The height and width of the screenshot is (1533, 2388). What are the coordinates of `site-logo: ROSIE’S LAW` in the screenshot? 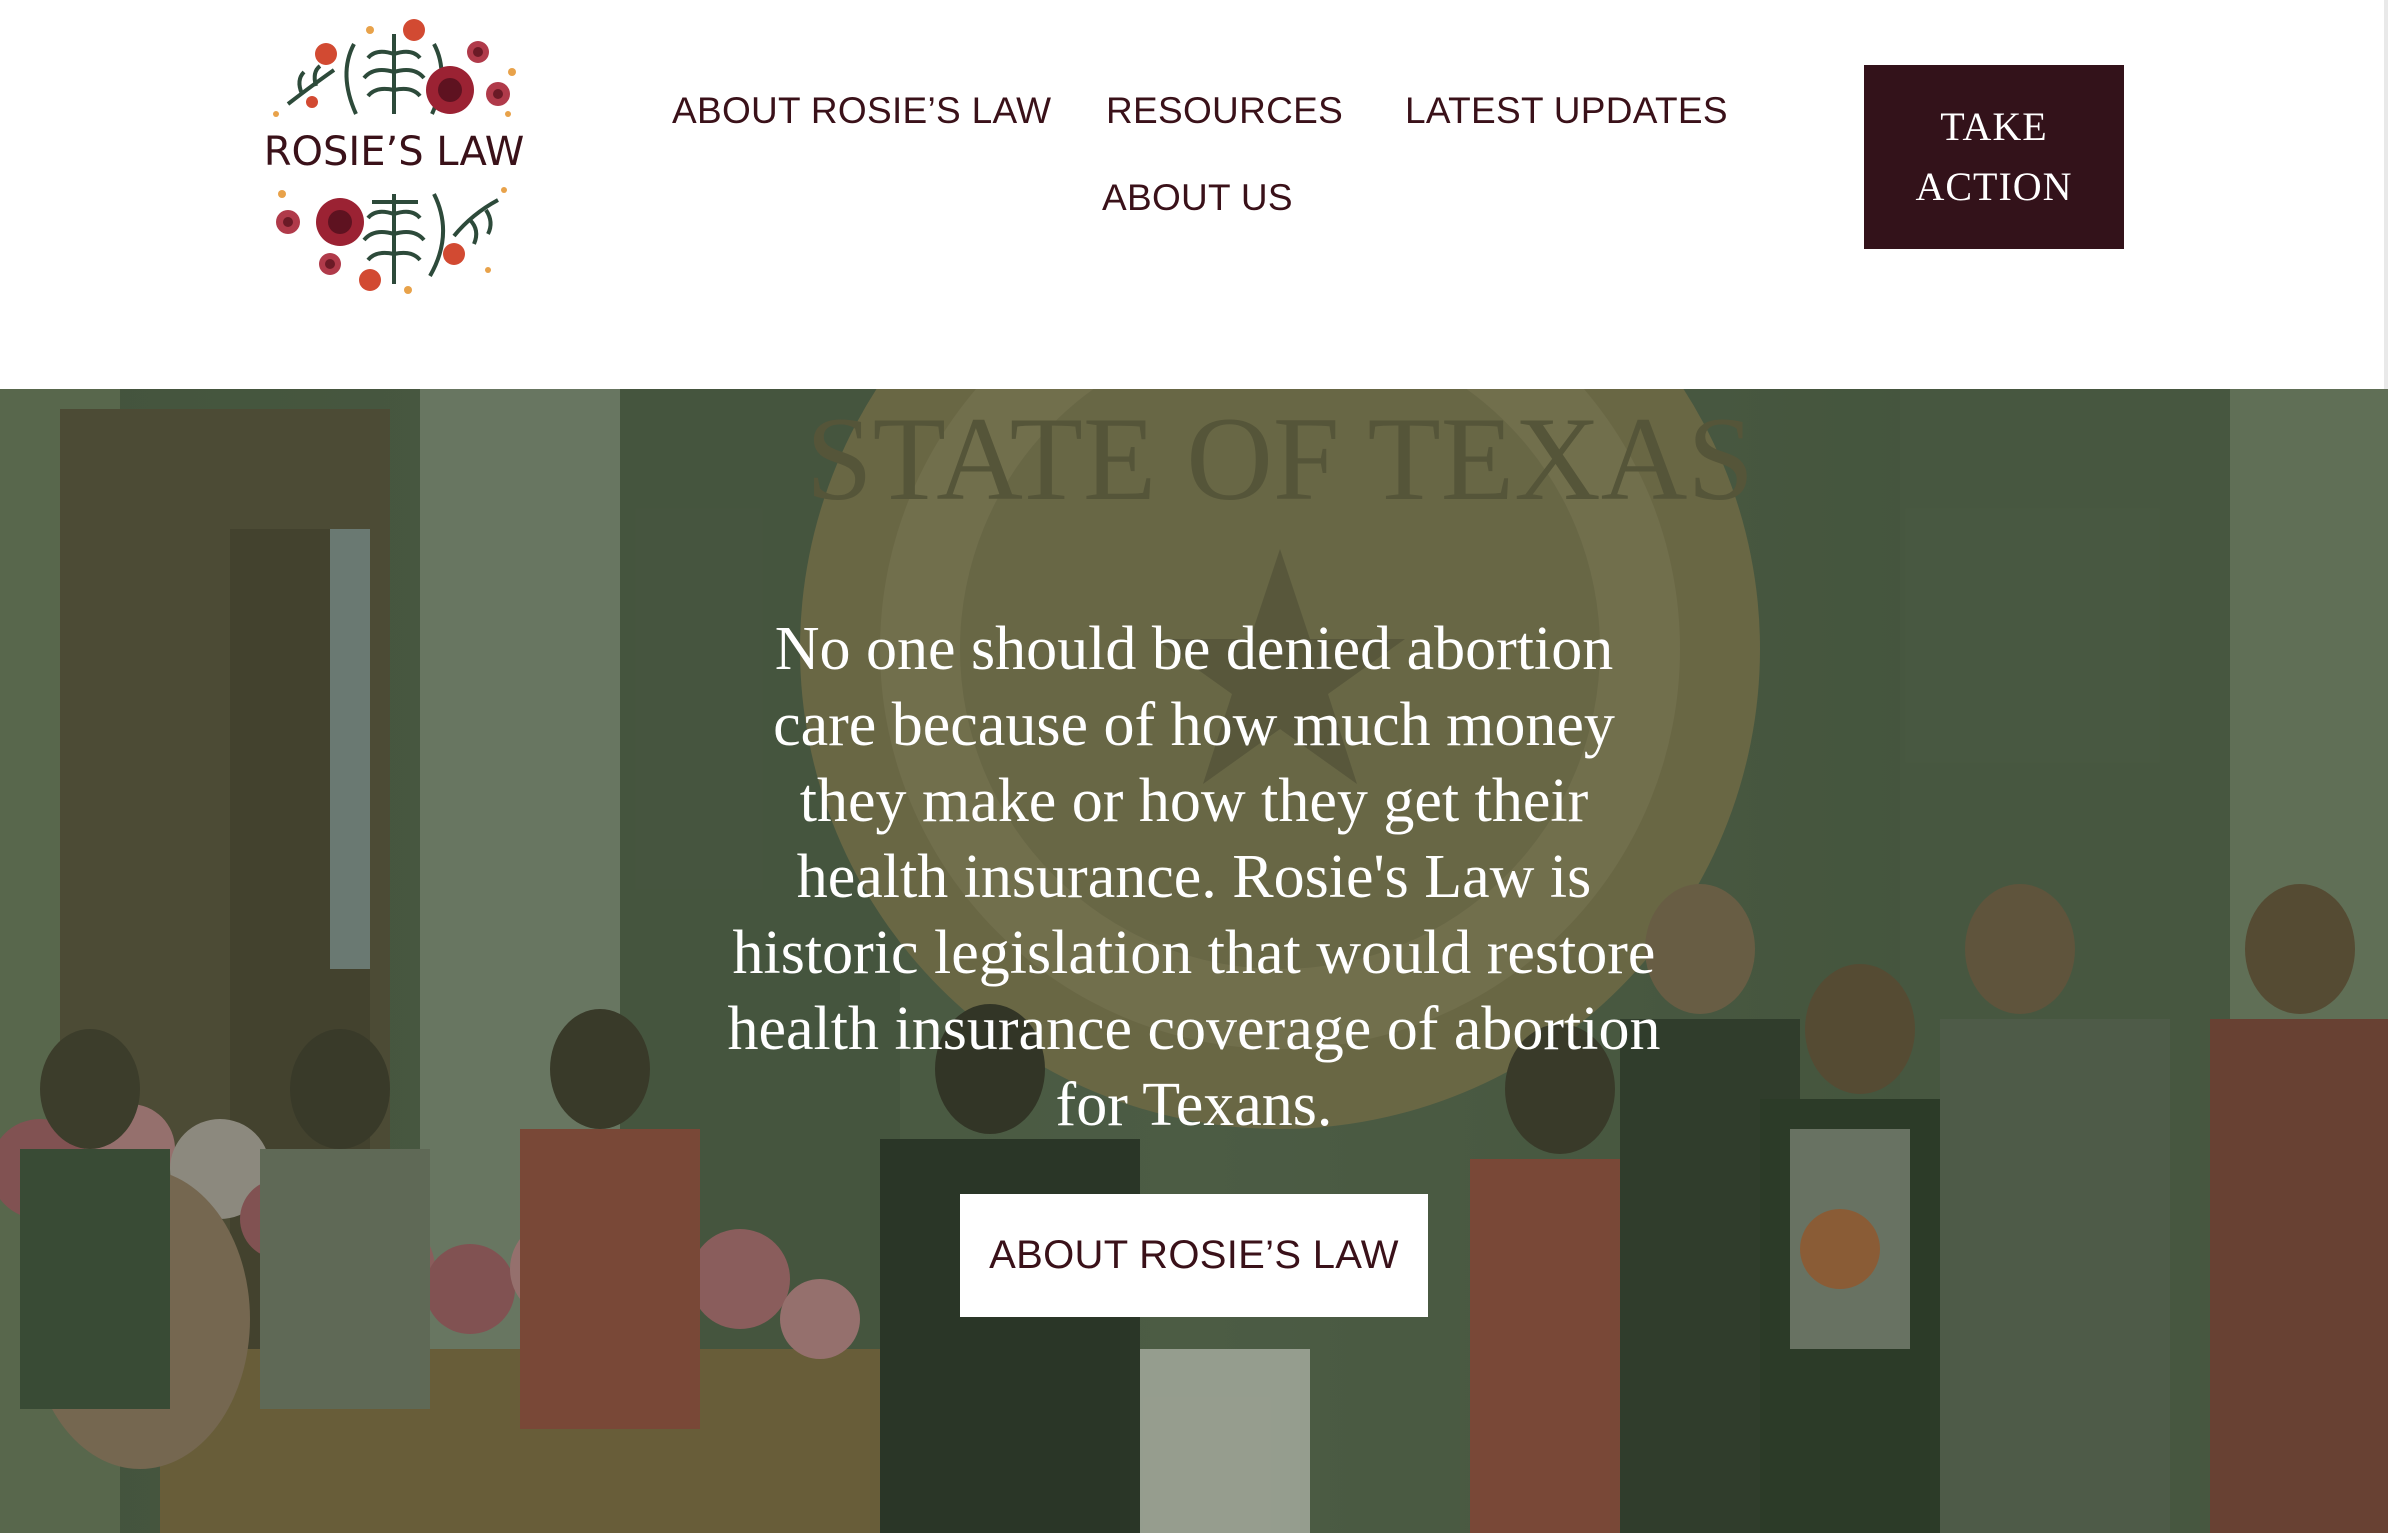 It's located at (394, 157).